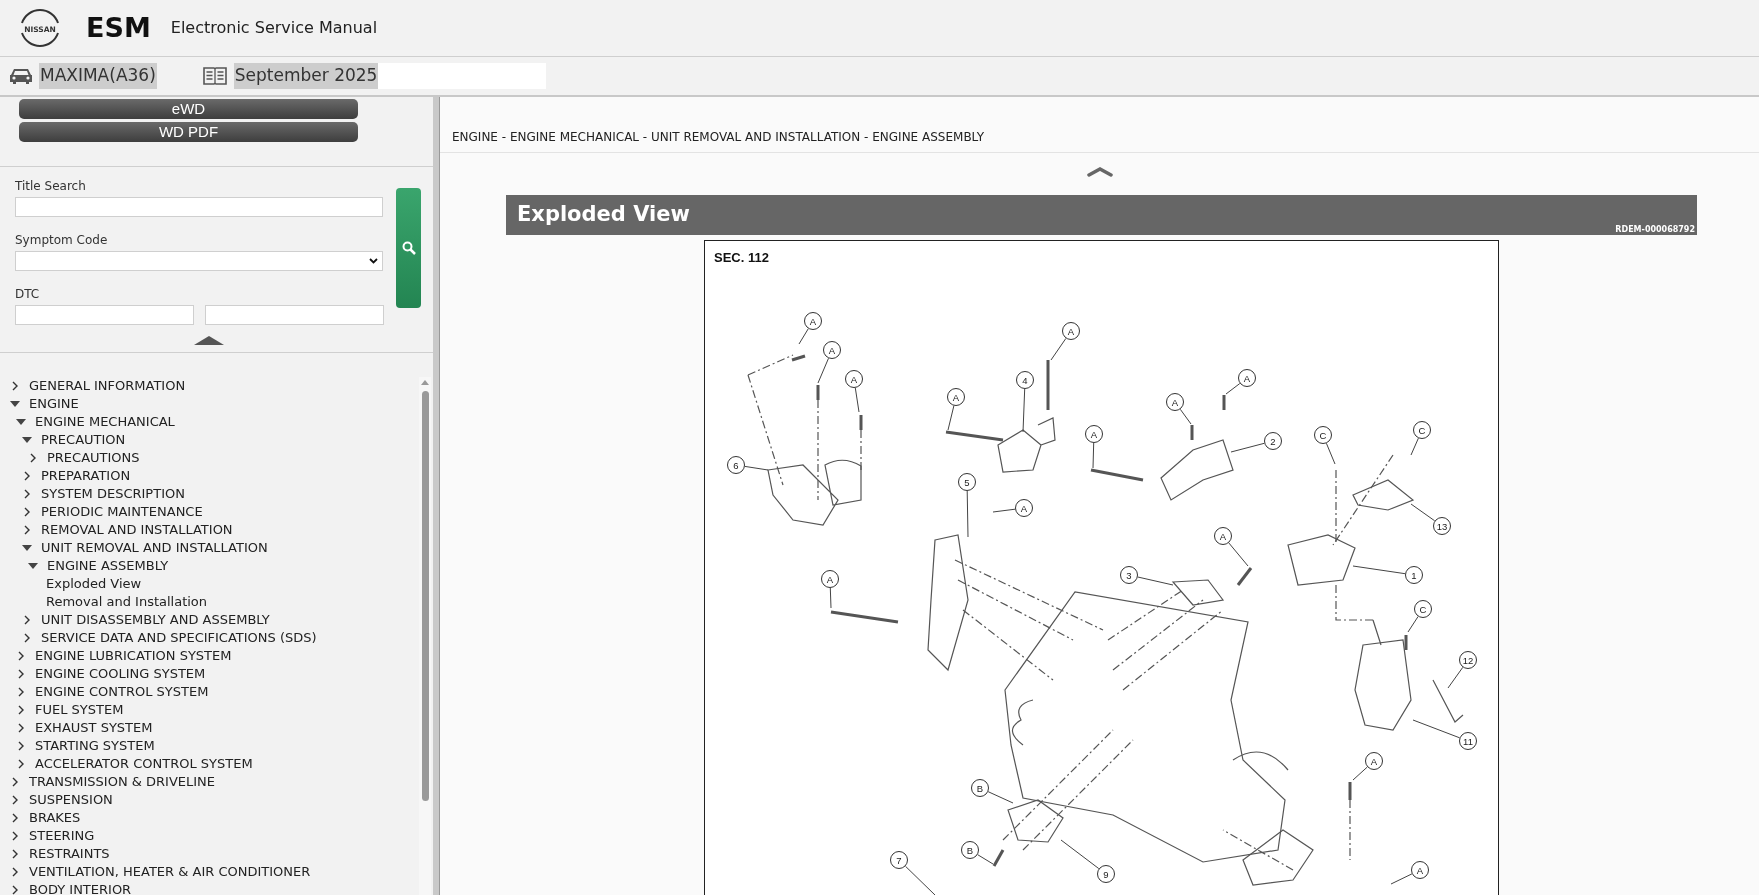 This screenshot has width=1759, height=895. What do you see at coordinates (980, 788) in the screenshot?
I see `callout-marker: B` at bounding box center [980, 788].